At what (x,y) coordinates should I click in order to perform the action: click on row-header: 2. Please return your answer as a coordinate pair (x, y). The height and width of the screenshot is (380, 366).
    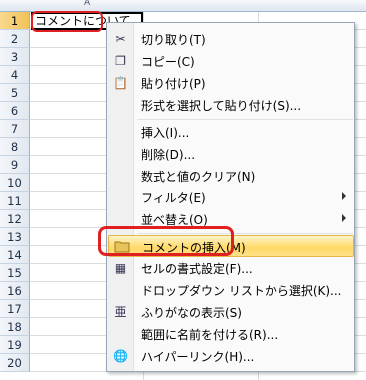
    Looking at the image, I should click on (15, 39).